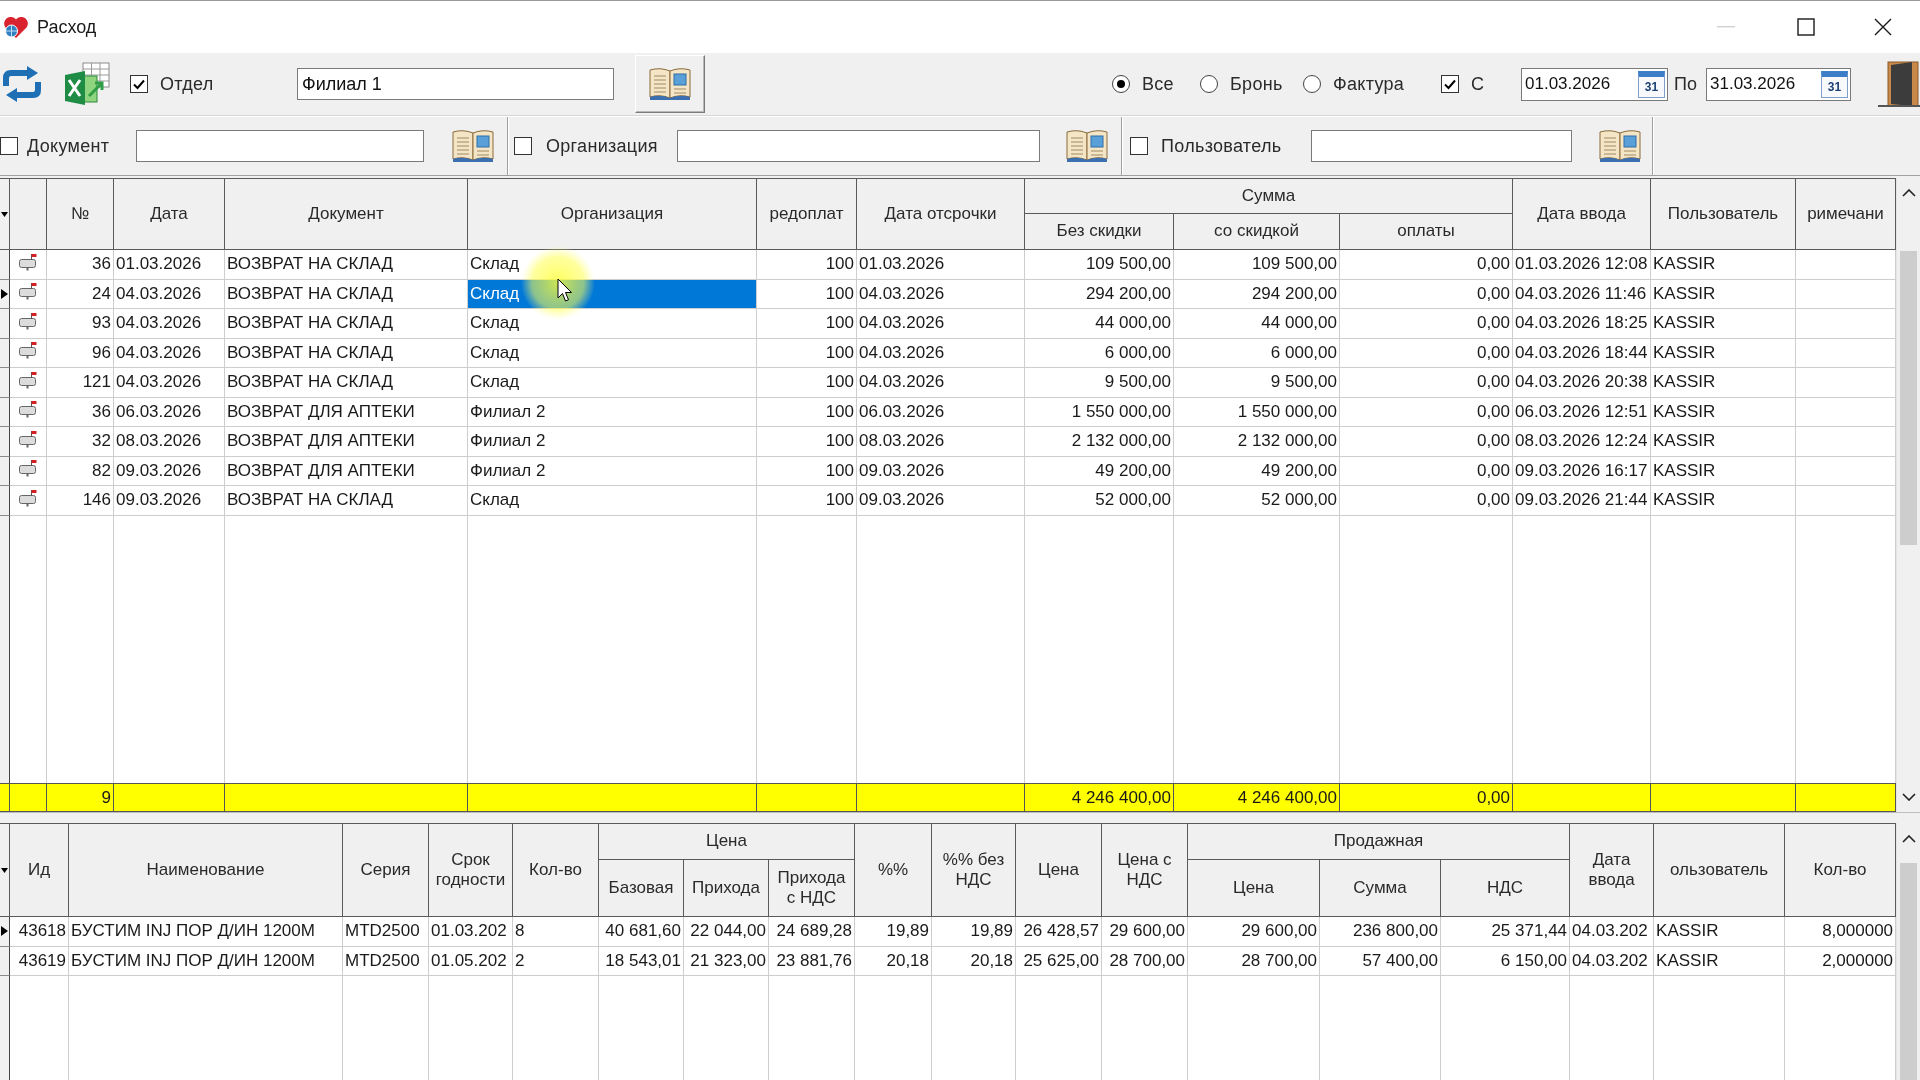 This screenshot has height=1080, width=1920. What do you see at coordinates (346, 501) in the screenshot?
I see `table-cell: ВОЗВРАТ НА СКЛАД` at bounding box center [346, 501].